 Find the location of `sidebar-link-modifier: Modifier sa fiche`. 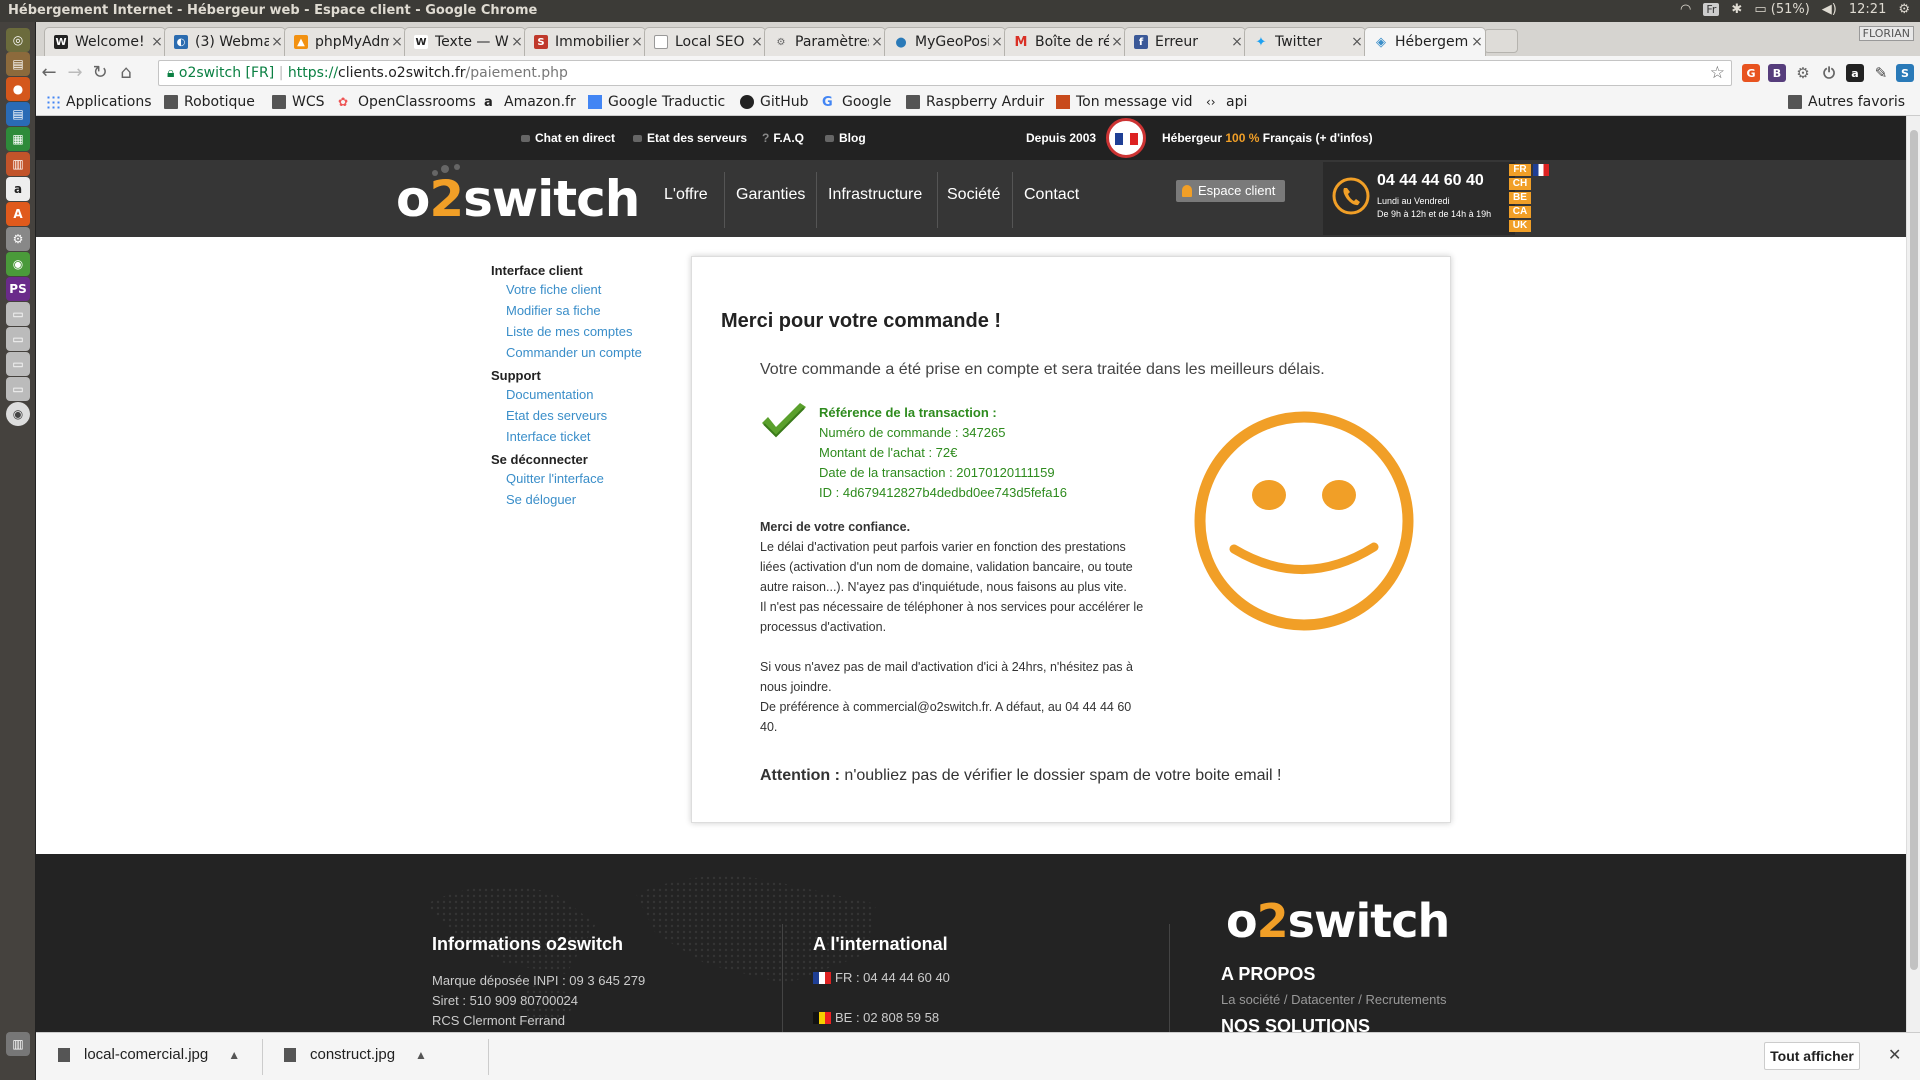

sidebar-link-modifier: Modifier sa fiche is located at coordinates (574, 310).